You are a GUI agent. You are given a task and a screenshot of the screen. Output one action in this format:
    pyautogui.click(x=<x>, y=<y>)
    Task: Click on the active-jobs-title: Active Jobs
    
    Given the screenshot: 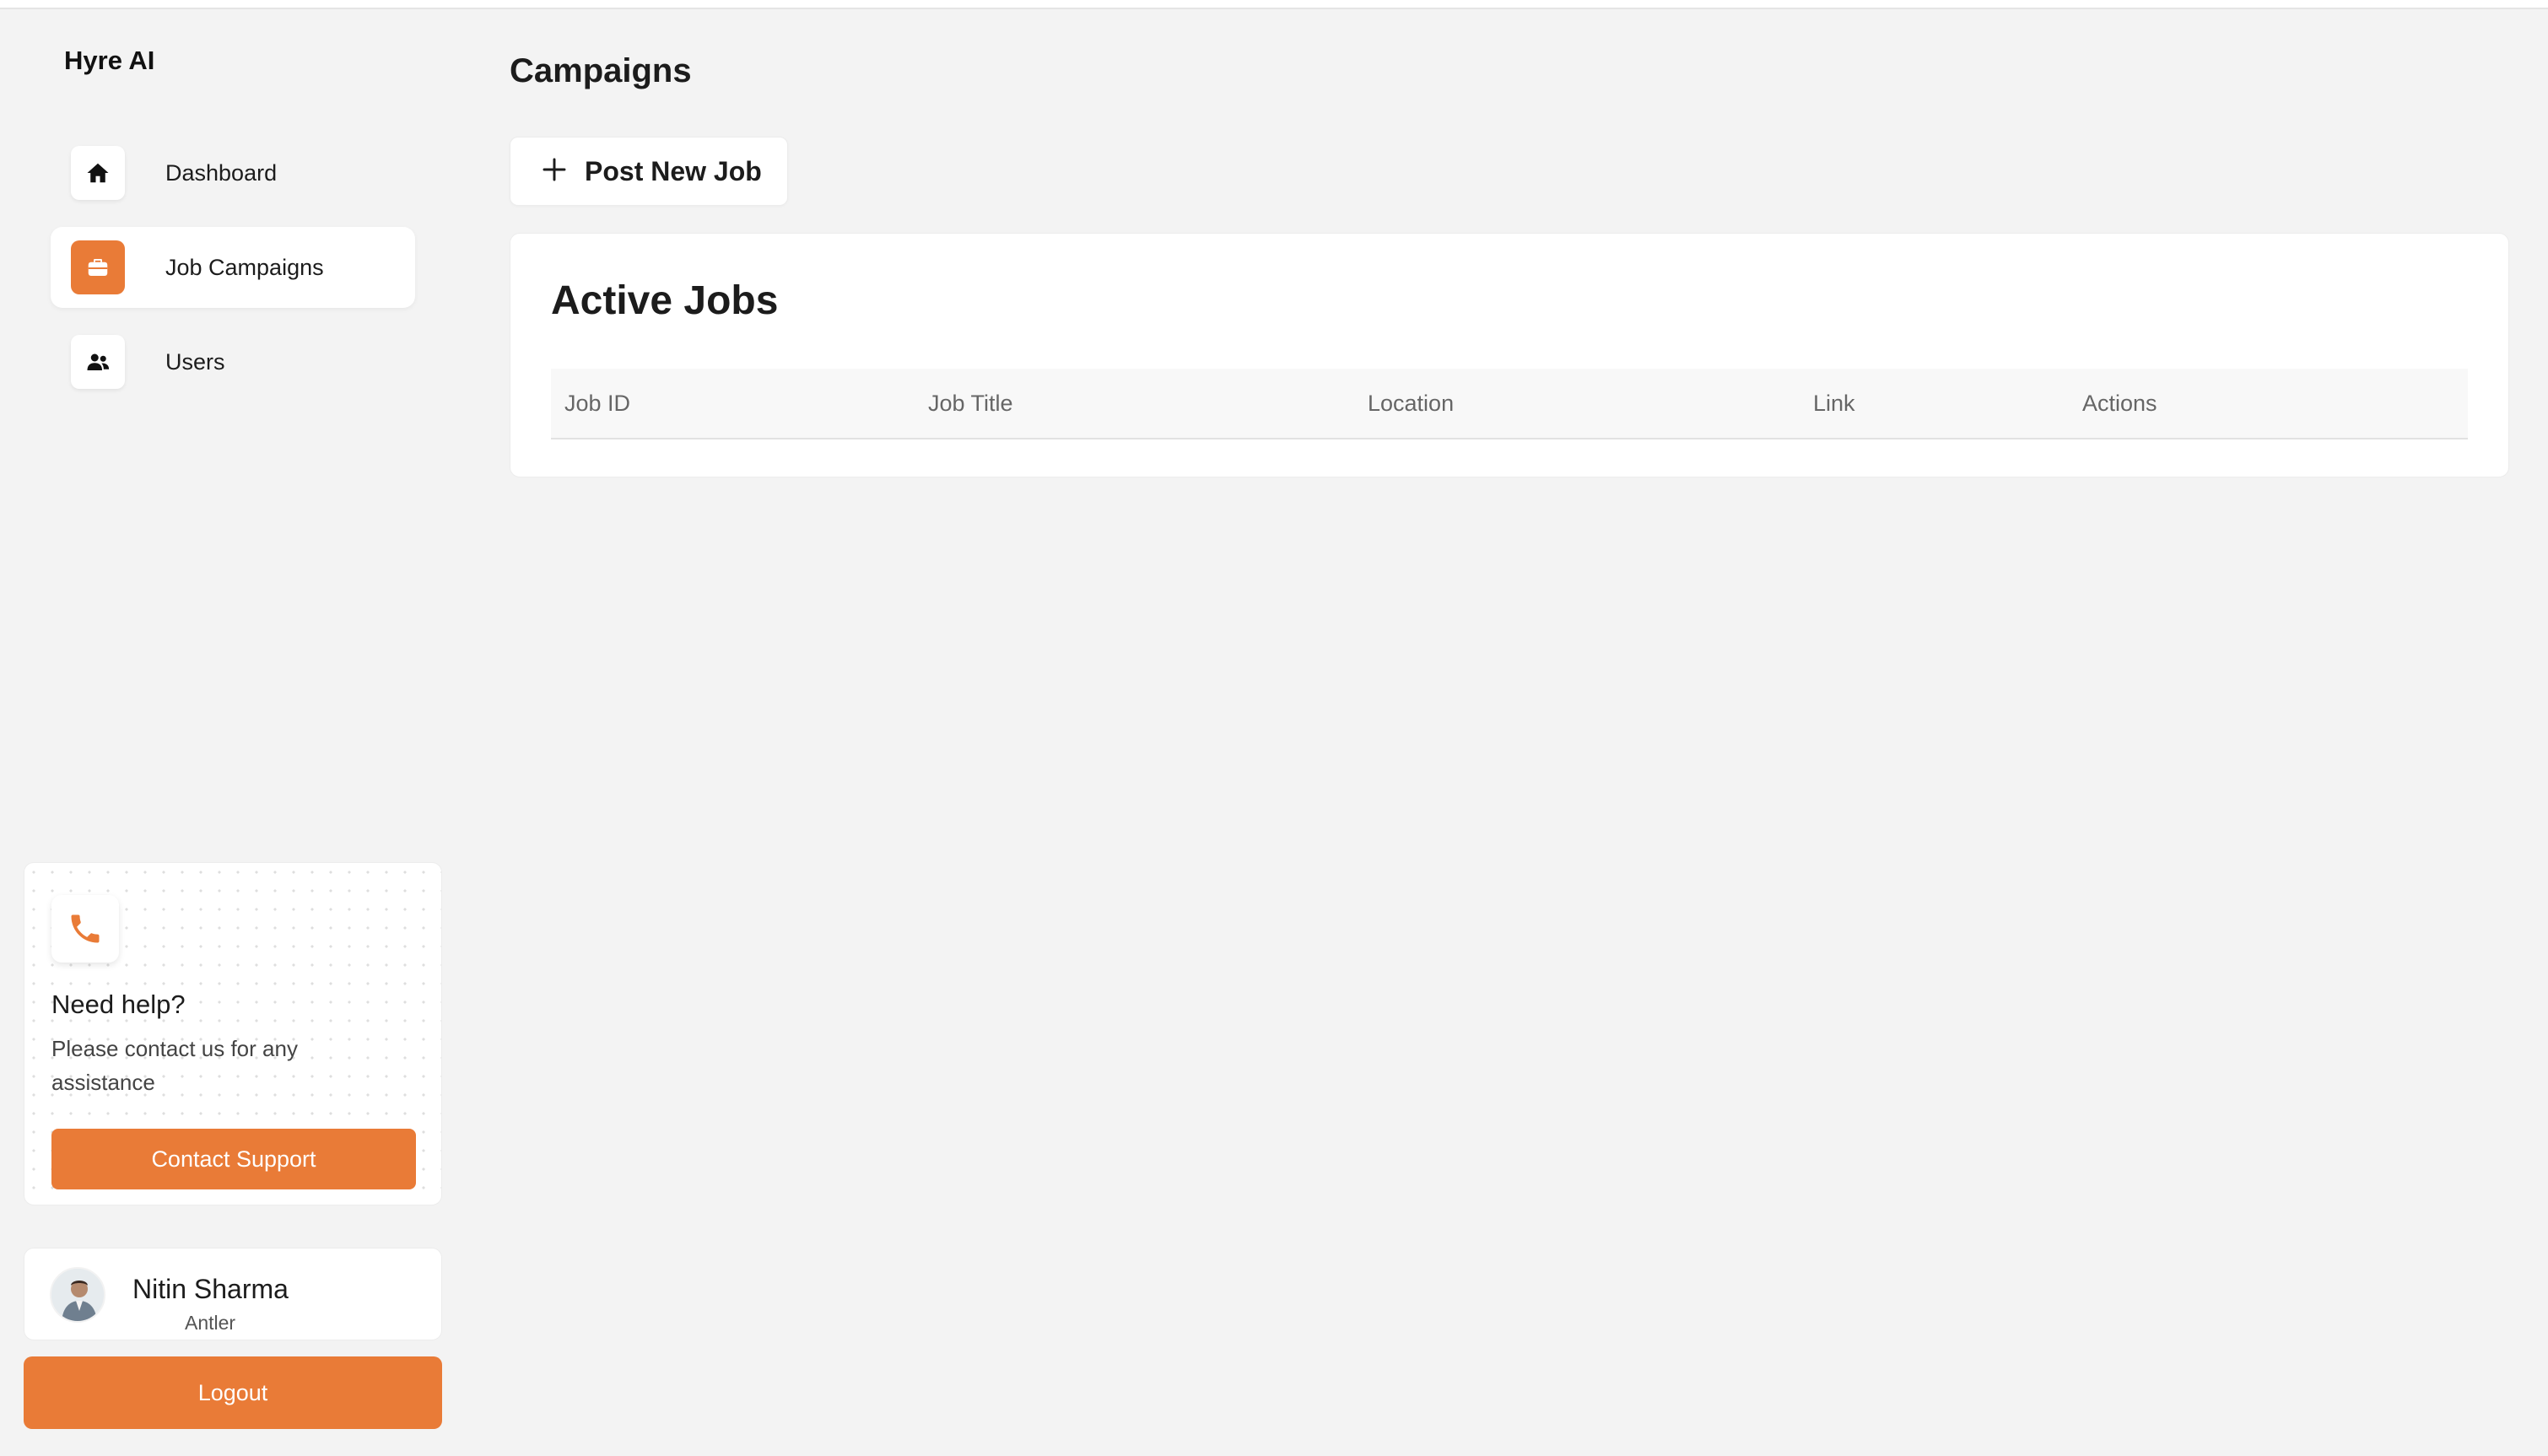 What is the action you would take?
    pyautogui.click(x=665, y=301)
    